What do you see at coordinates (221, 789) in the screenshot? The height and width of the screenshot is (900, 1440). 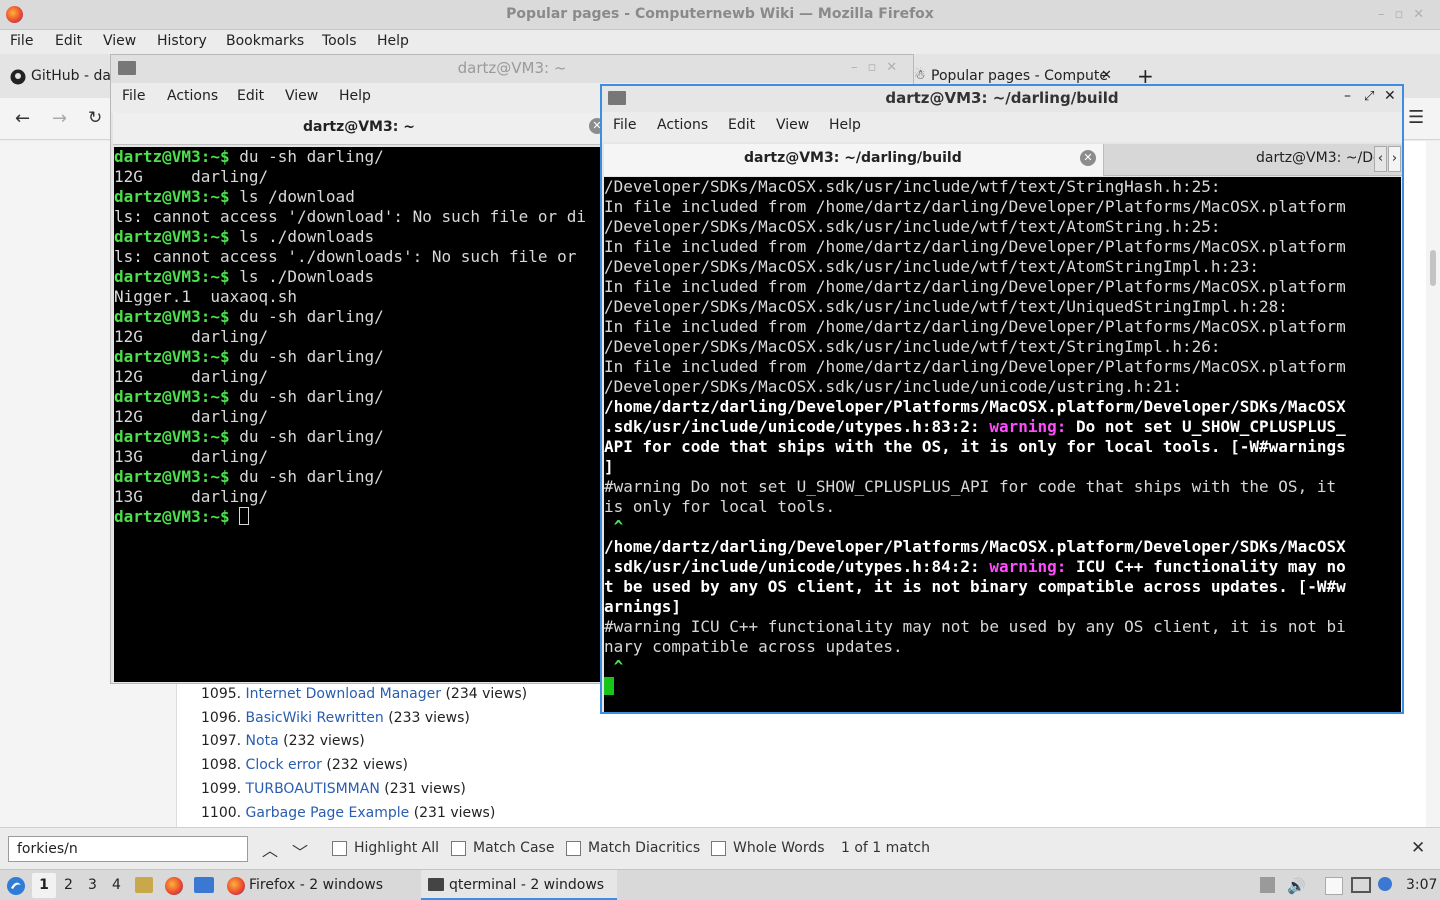 I see `list-rank: 1099.` at bounding box center [221, 789].